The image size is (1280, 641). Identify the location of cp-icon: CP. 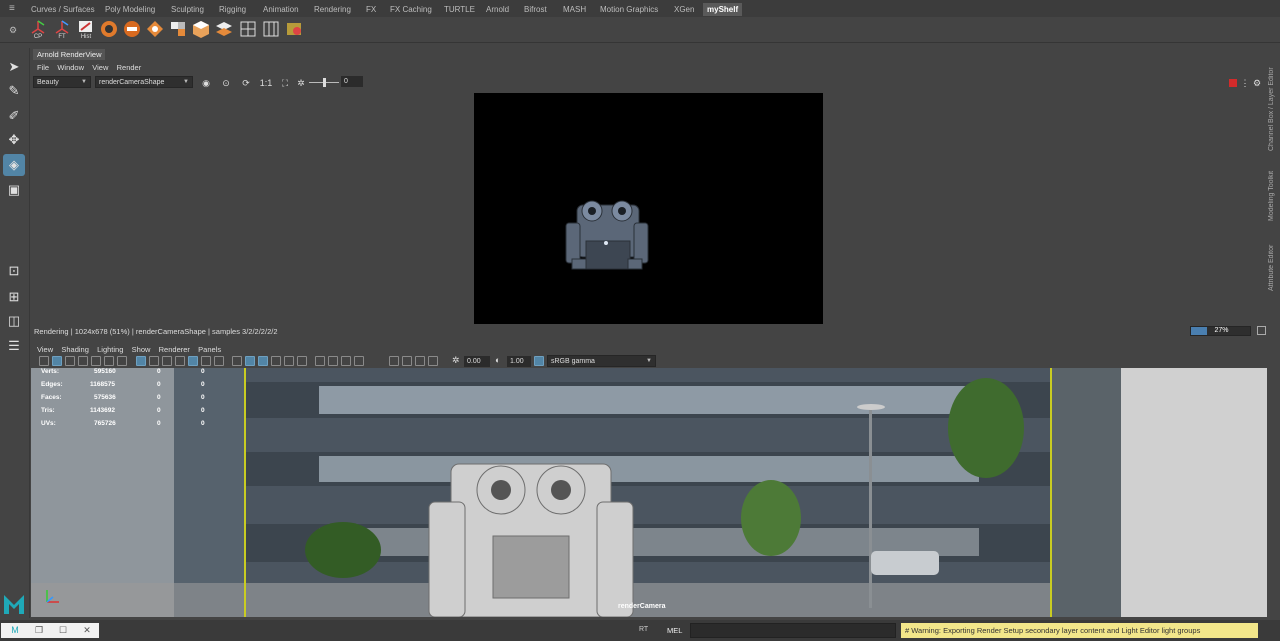
(38, 29).